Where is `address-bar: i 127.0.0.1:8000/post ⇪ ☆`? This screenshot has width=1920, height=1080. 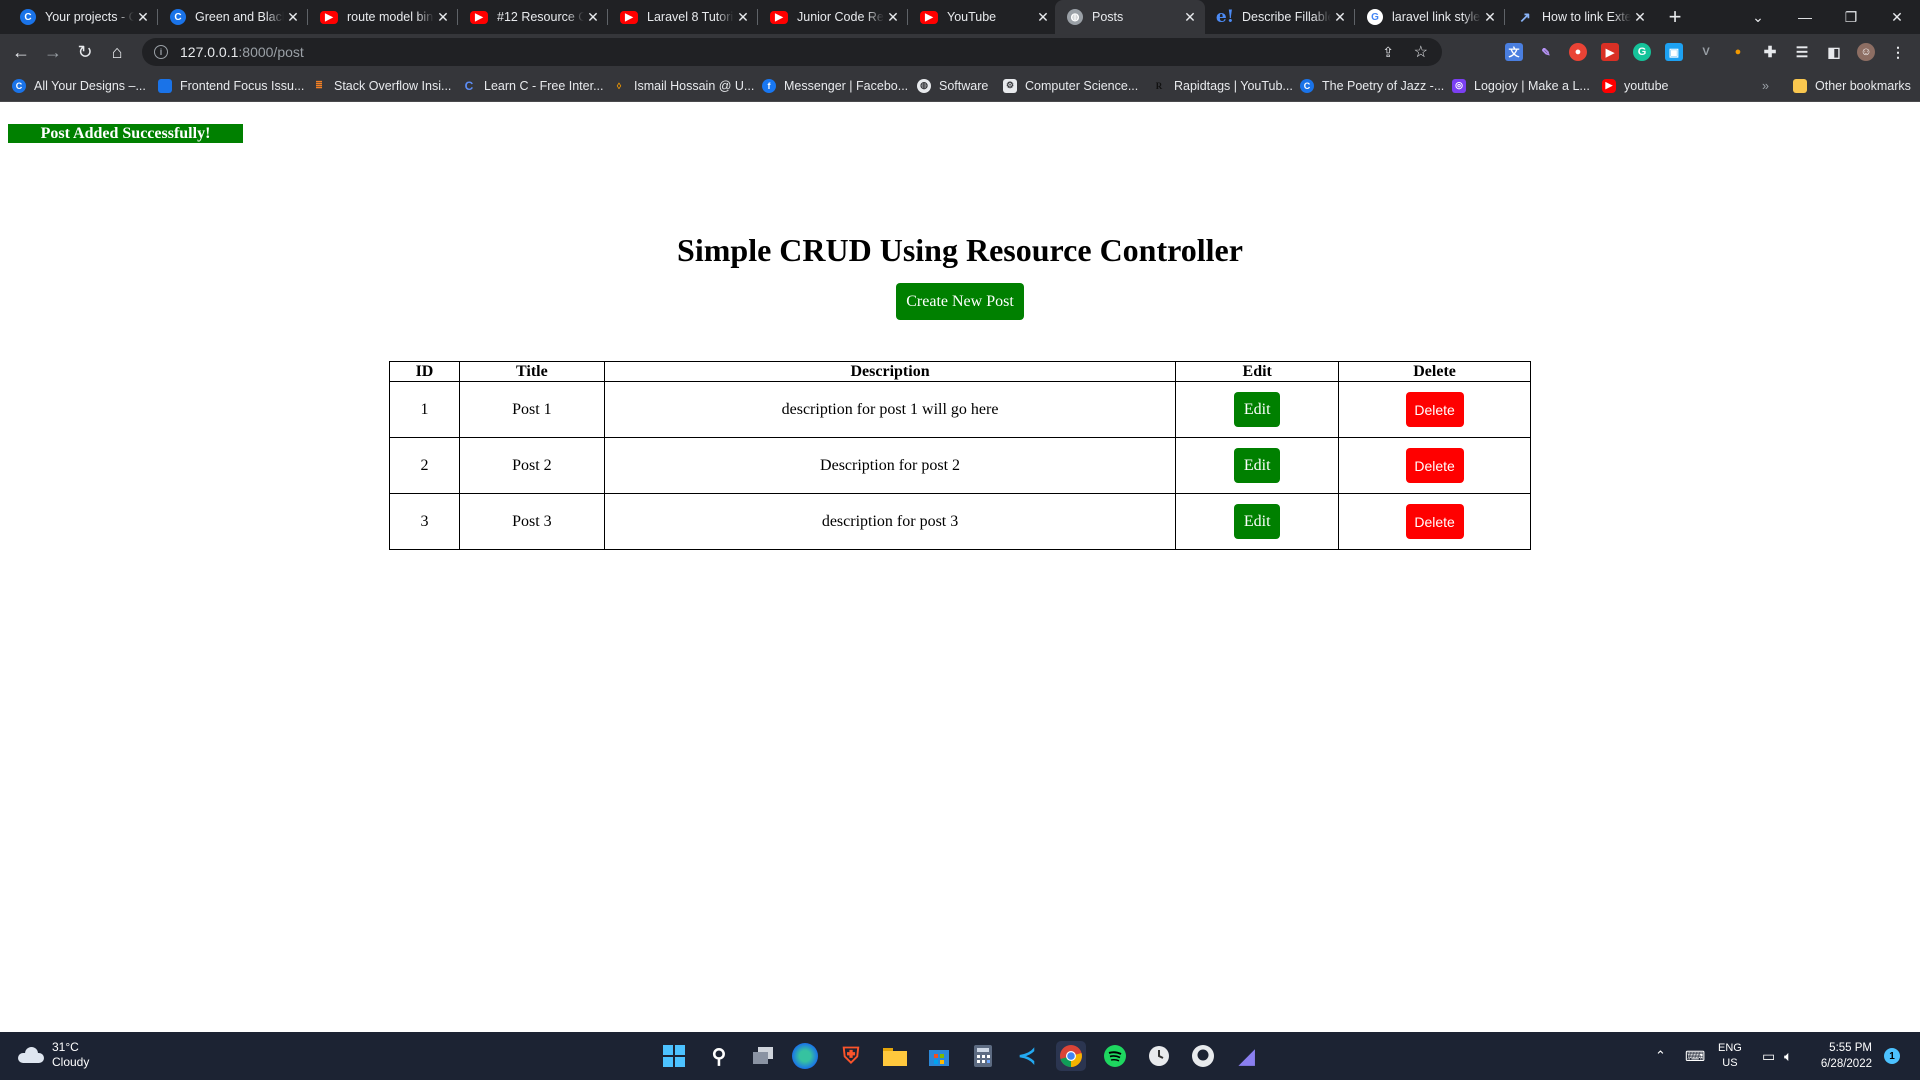 address-bar: i 127.0.0.1:8000/post ⇪ ☆ is located at coordinates (792, 52).